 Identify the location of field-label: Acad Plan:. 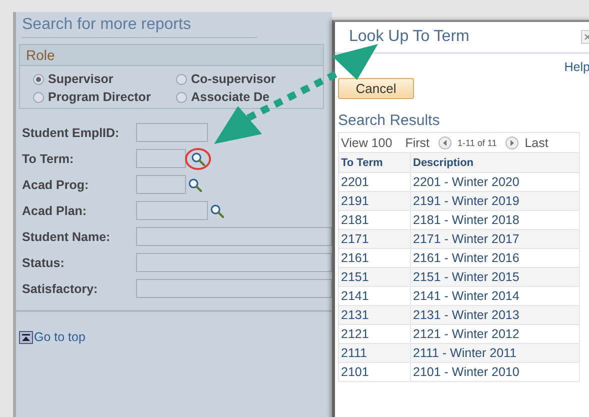
(54, 211).